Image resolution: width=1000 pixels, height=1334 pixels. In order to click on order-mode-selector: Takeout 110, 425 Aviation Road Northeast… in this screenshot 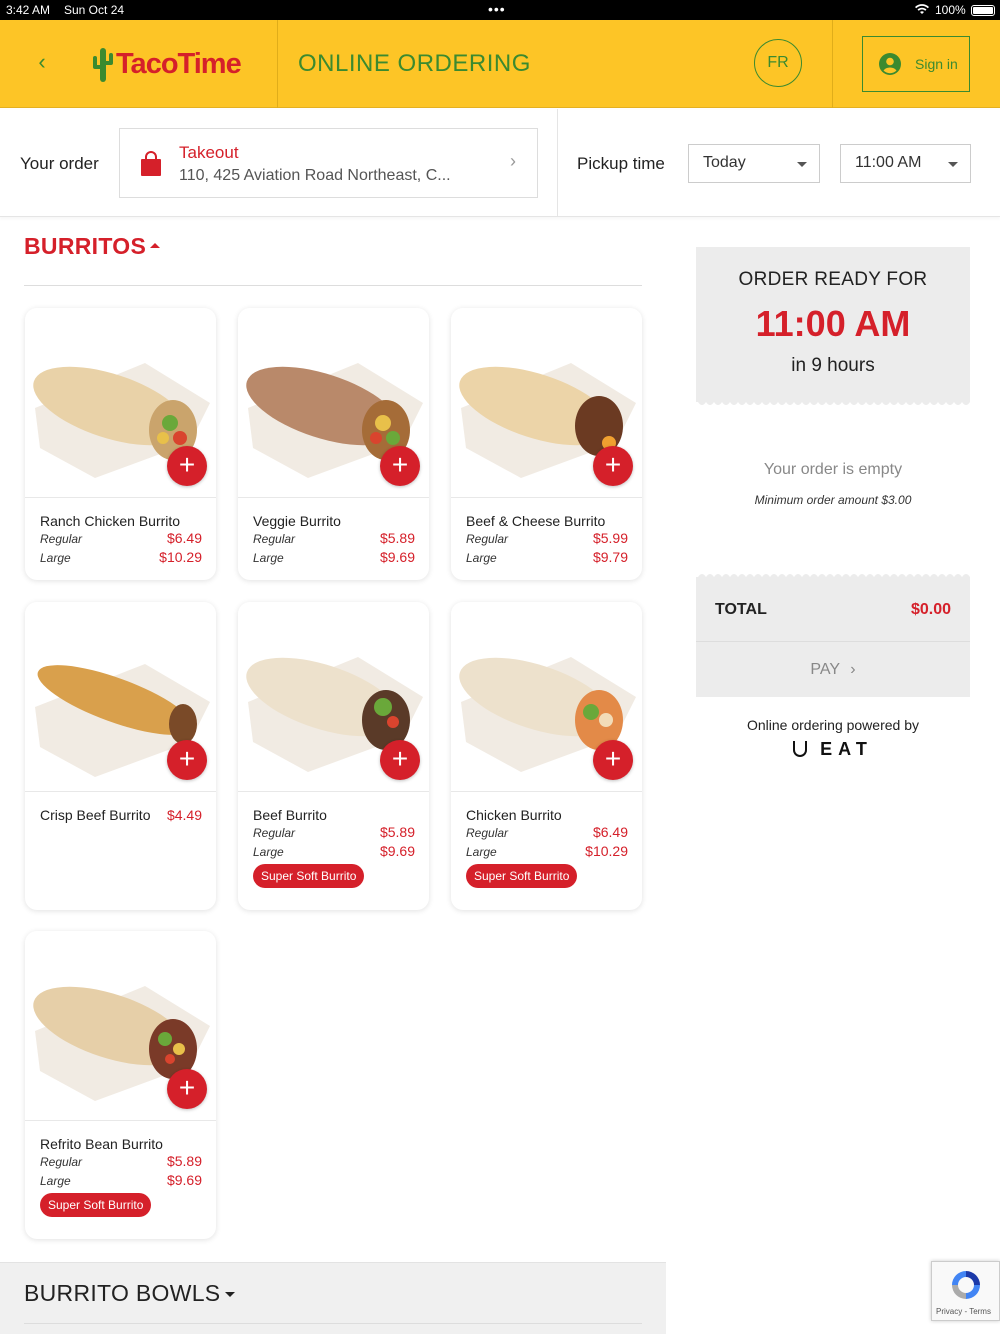, I will do `click(328, 163)`.